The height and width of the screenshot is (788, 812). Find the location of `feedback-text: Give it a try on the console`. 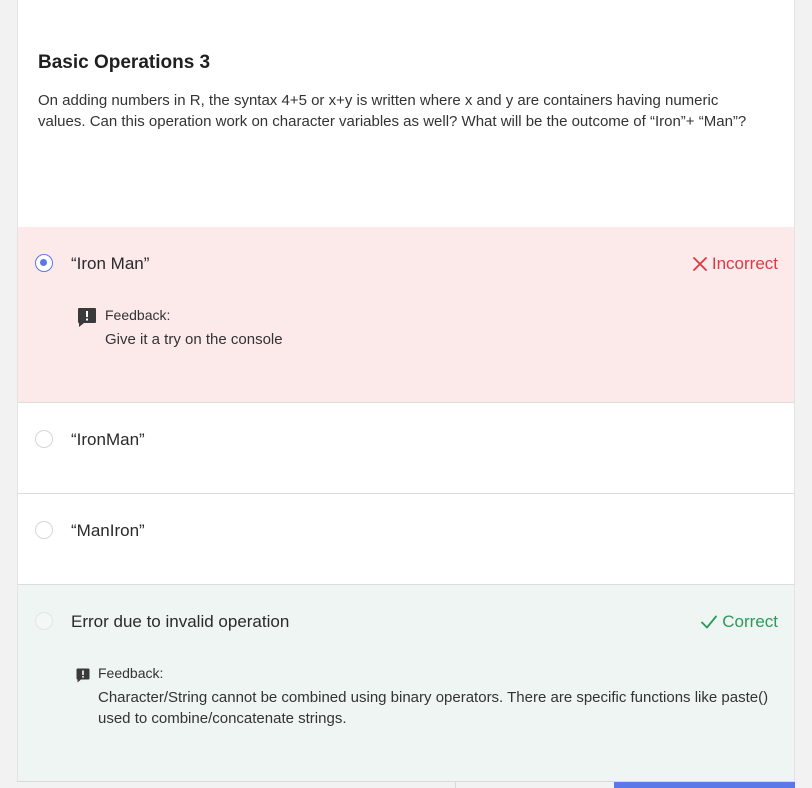

feedback-text: Give it a try on the console is located at coordinates (194, 339).